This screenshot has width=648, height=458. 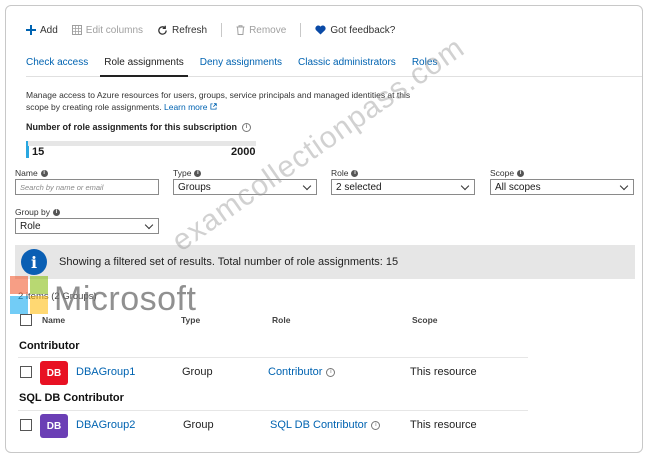 I want to click on role-filter-label: Role i, so click(x=345, y=173).